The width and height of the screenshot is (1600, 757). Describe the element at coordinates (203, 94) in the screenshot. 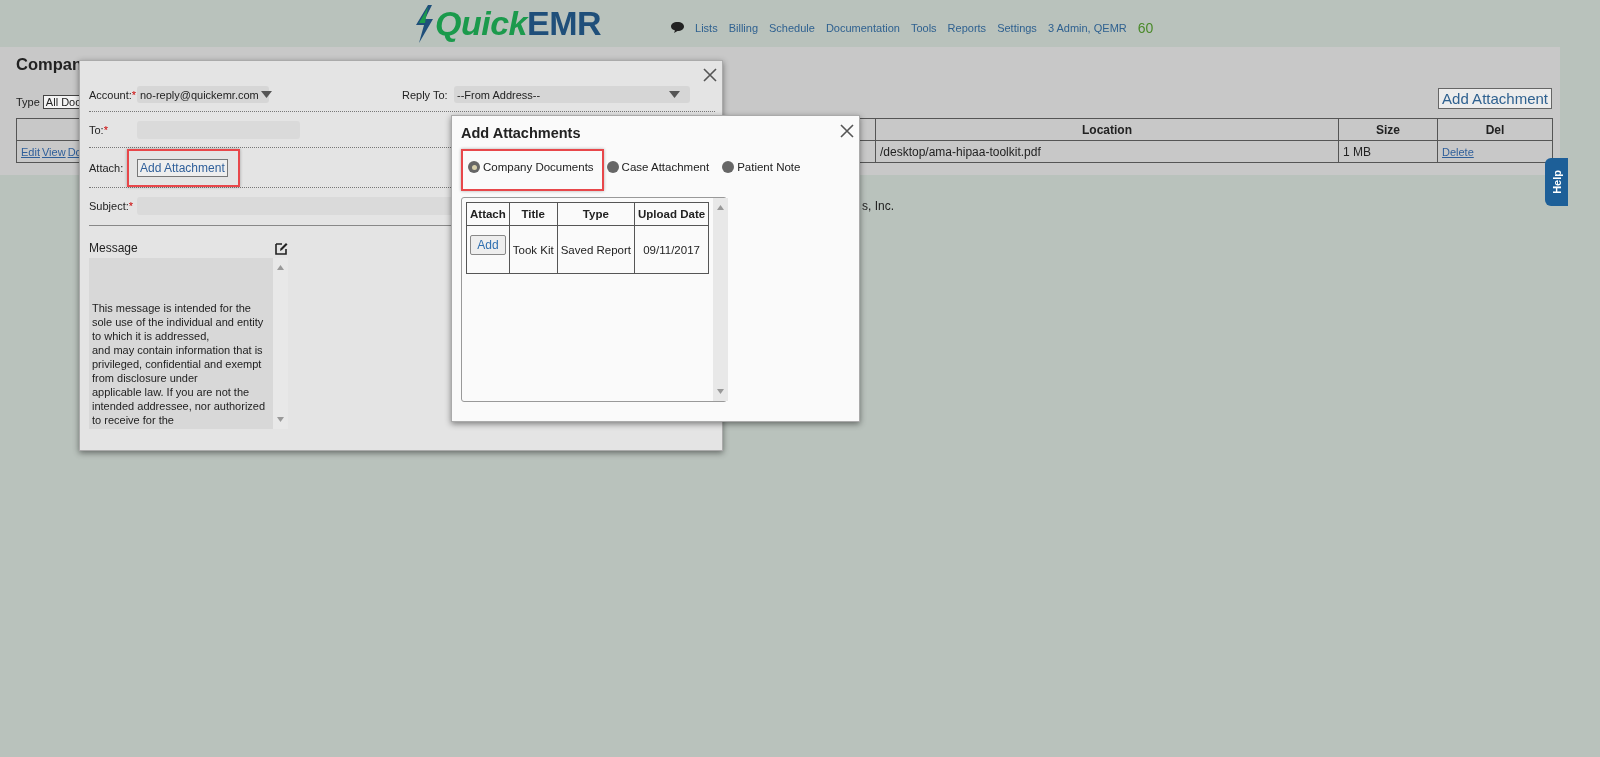

I see `account-select: no-reply@quickemr.com` at that location.